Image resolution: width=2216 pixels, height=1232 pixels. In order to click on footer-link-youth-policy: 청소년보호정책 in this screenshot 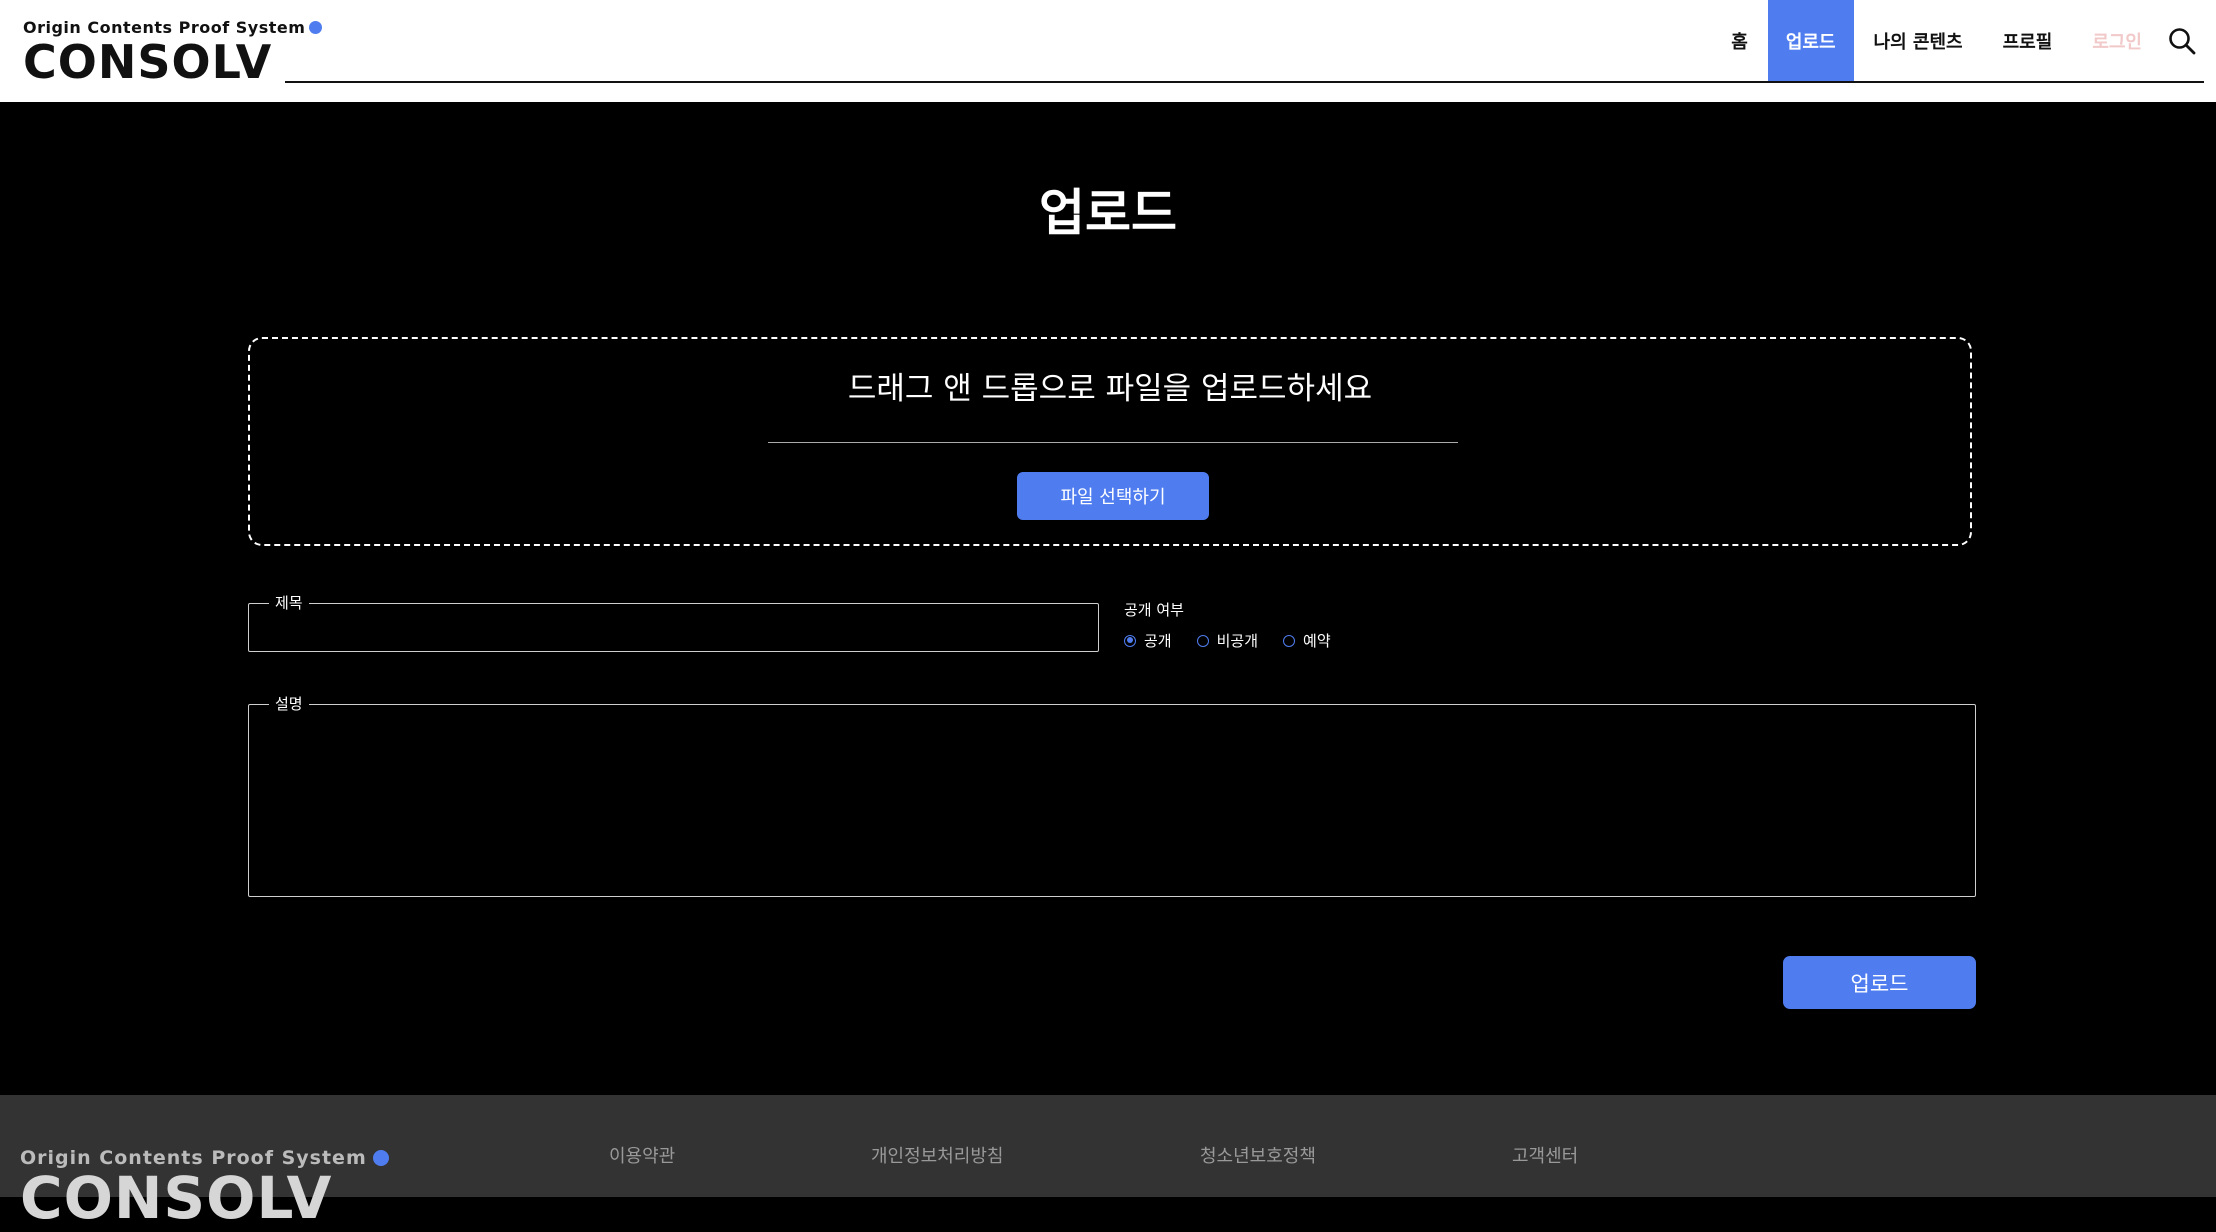, I will do `click(1258, 1157)`.